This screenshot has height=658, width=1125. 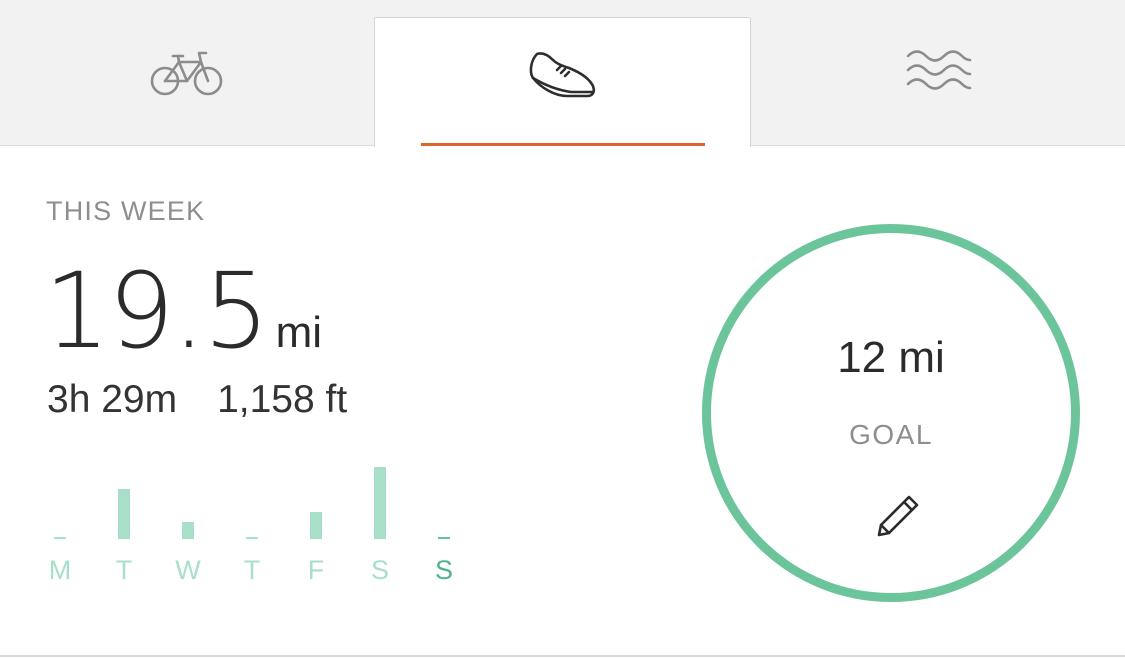 I want to click on day-label: W, so click(x=188, y=570).